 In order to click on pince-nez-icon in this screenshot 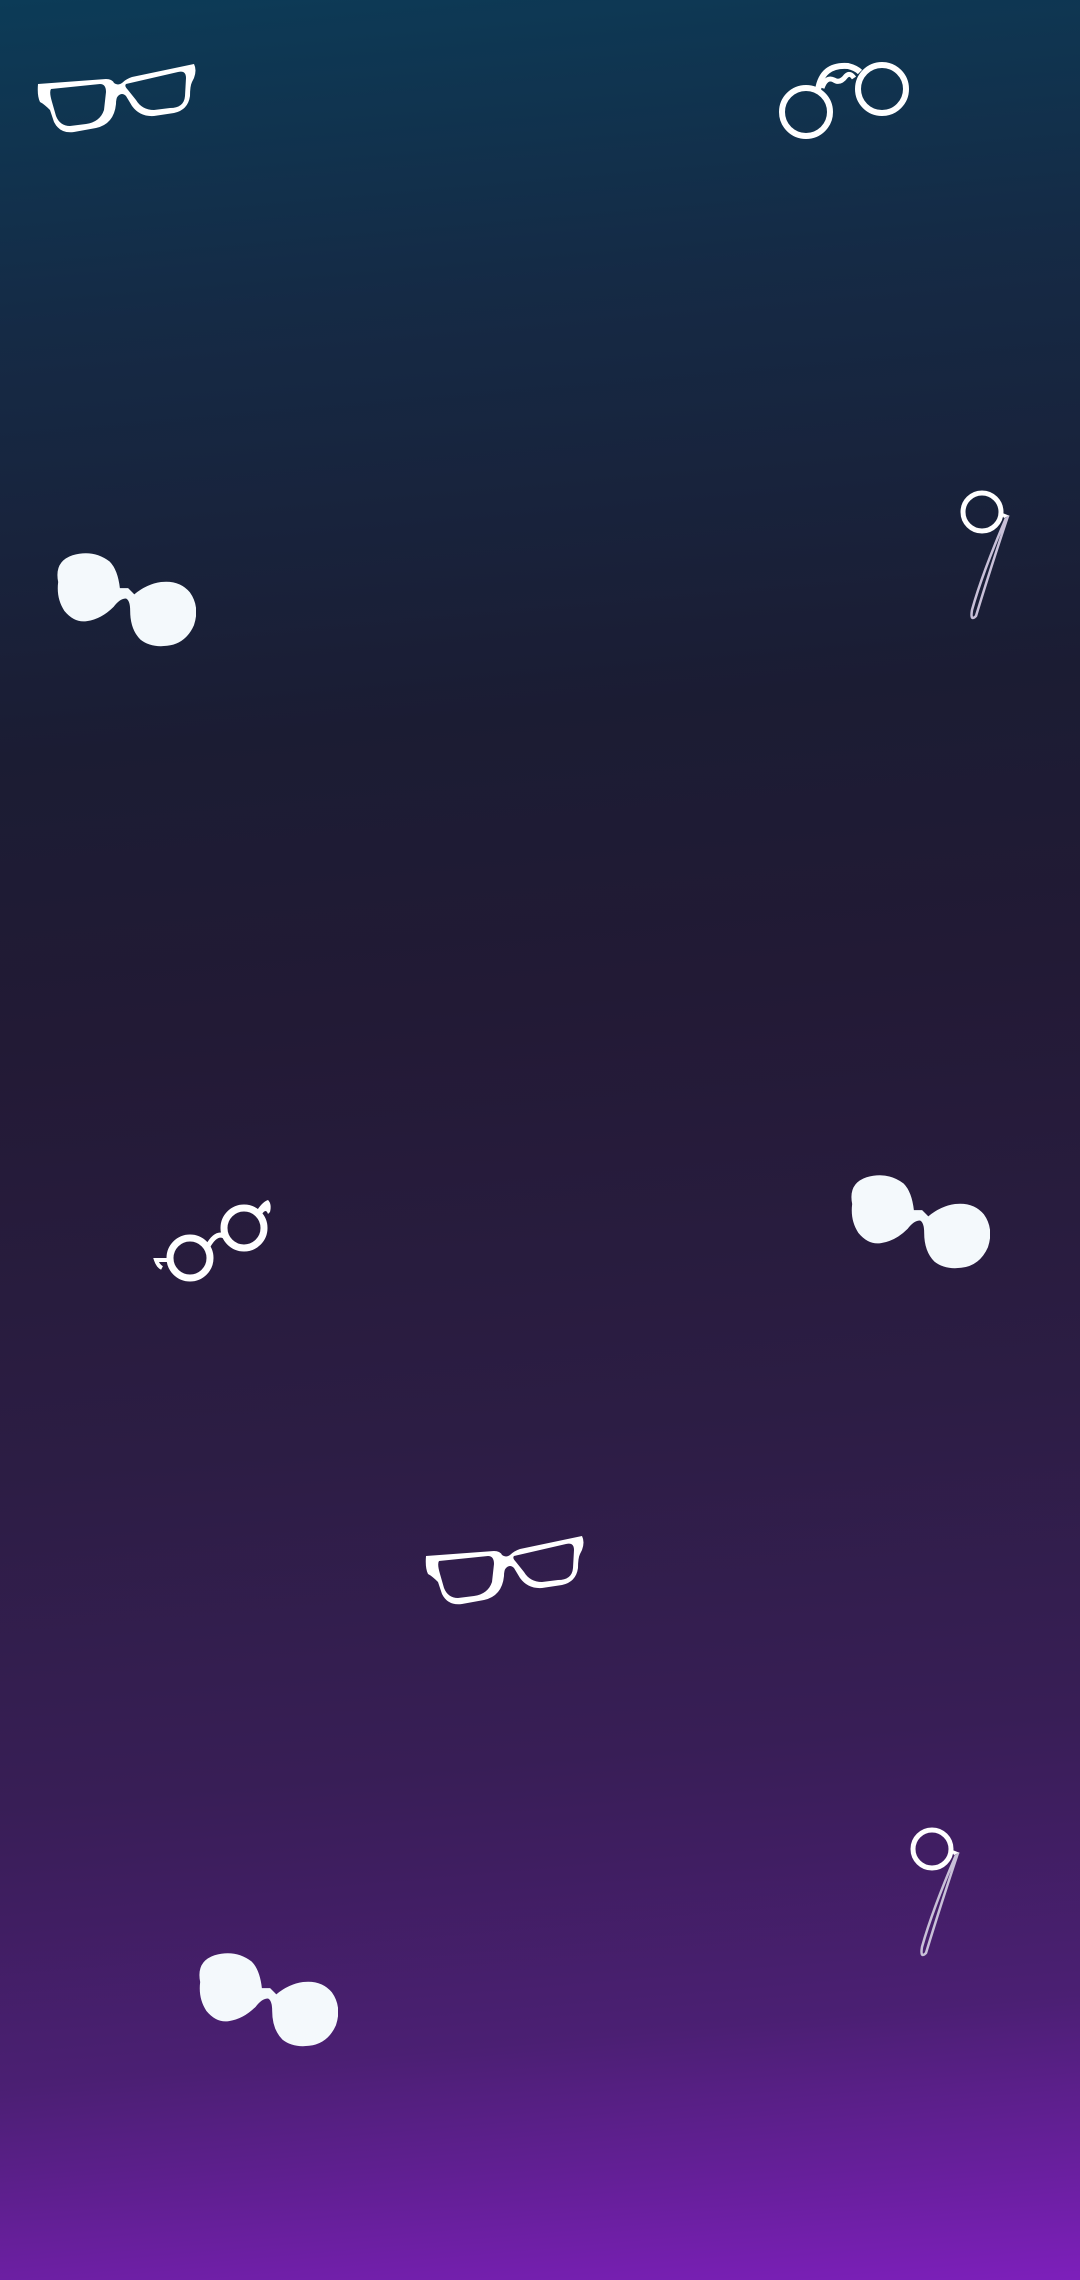, I will do `click(846, 102)`.